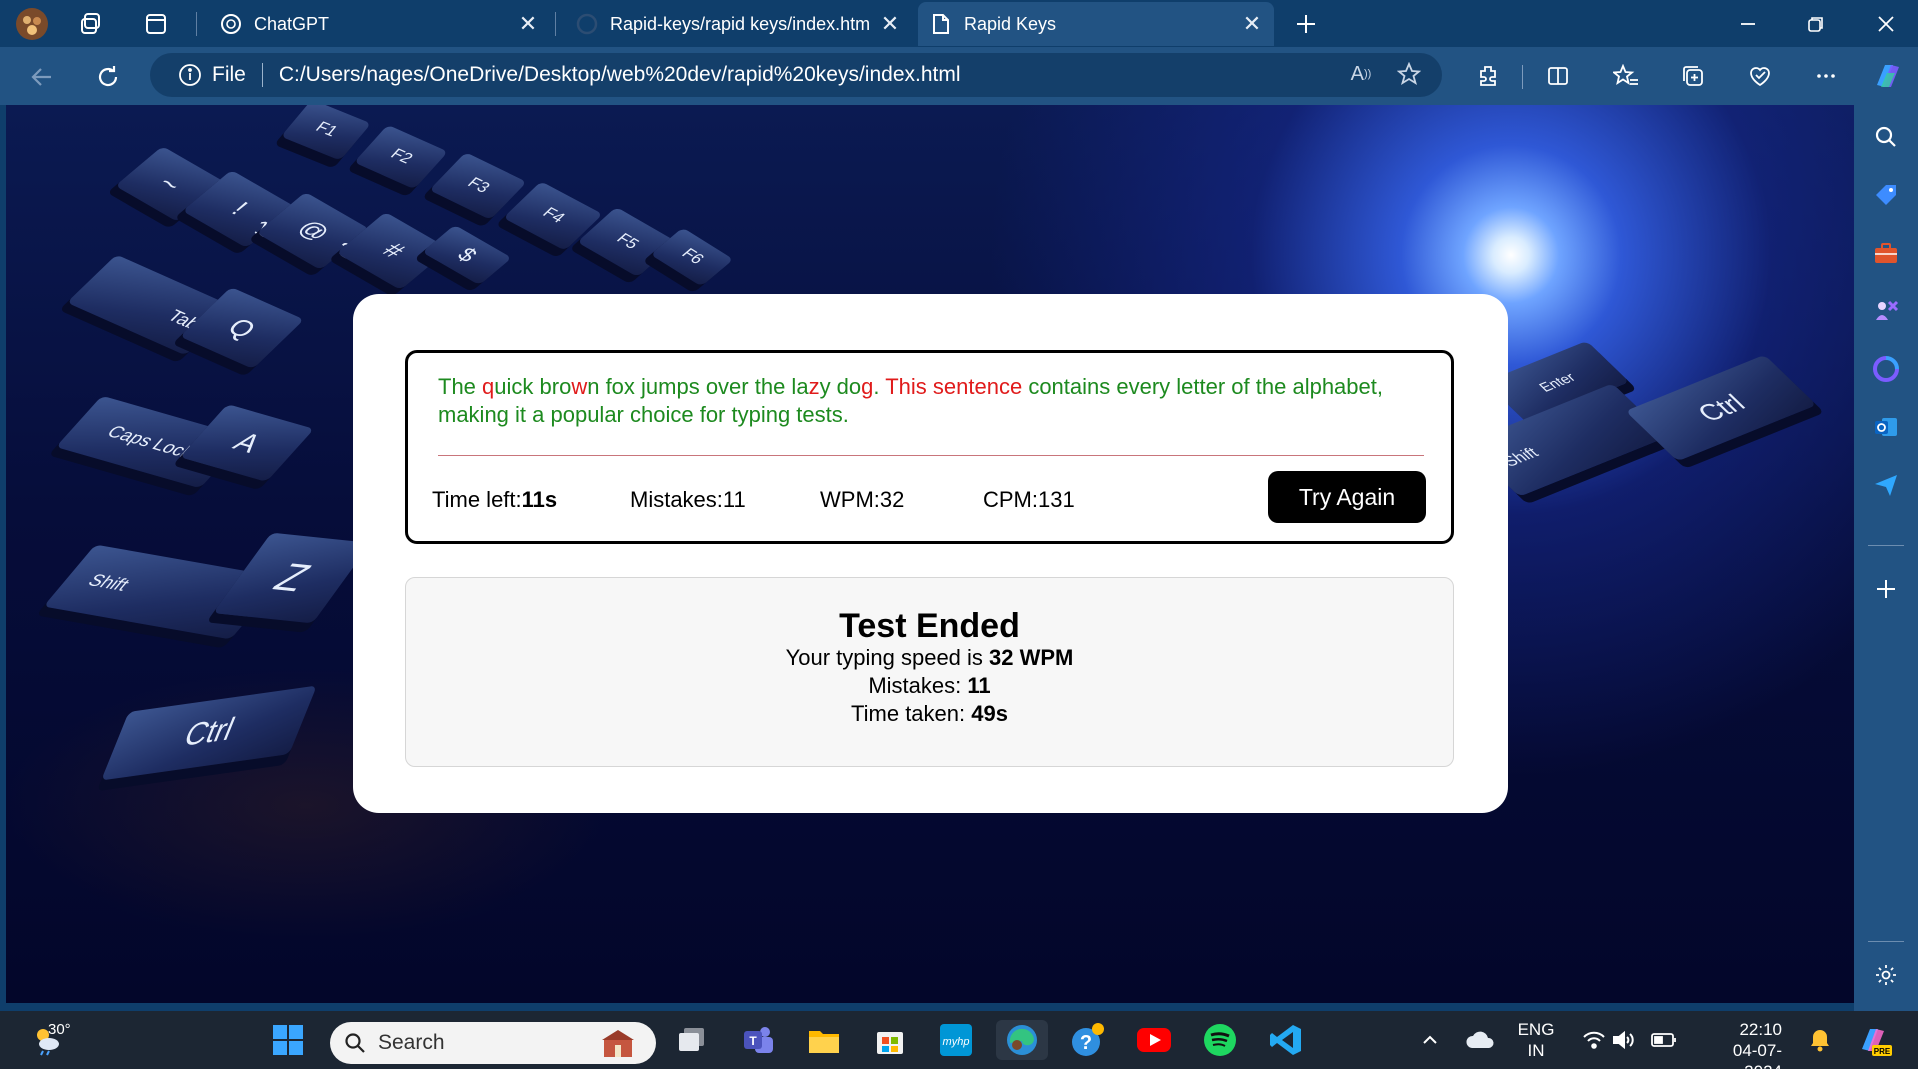  What do you see at coordinates (1096, 24) in the screenshot?
I see `tab-rapid-keys: Rapid Keys ✕` at bounding box center [1096, 24].